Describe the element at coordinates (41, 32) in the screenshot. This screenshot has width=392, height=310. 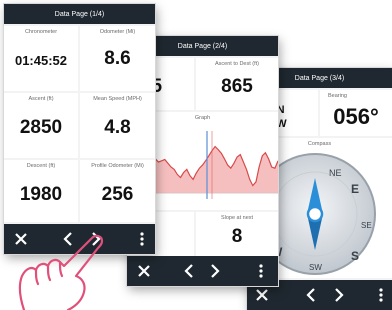
I see `chronometer-label: Chronometer` at that location.